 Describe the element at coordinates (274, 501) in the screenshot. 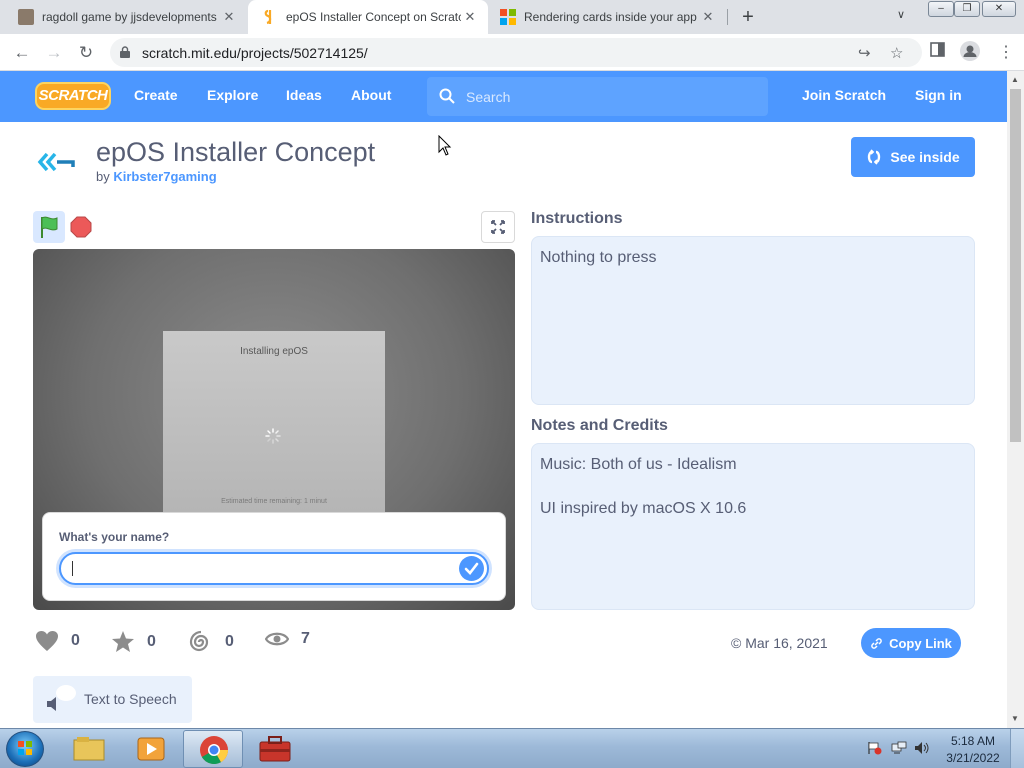

I see `installer-eta: Estimated time remaining: 1 minut` at that location.